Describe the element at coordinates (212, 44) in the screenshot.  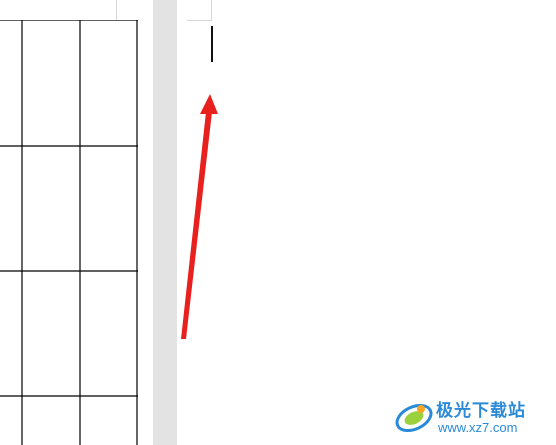
I see `text-cursor` at that location.